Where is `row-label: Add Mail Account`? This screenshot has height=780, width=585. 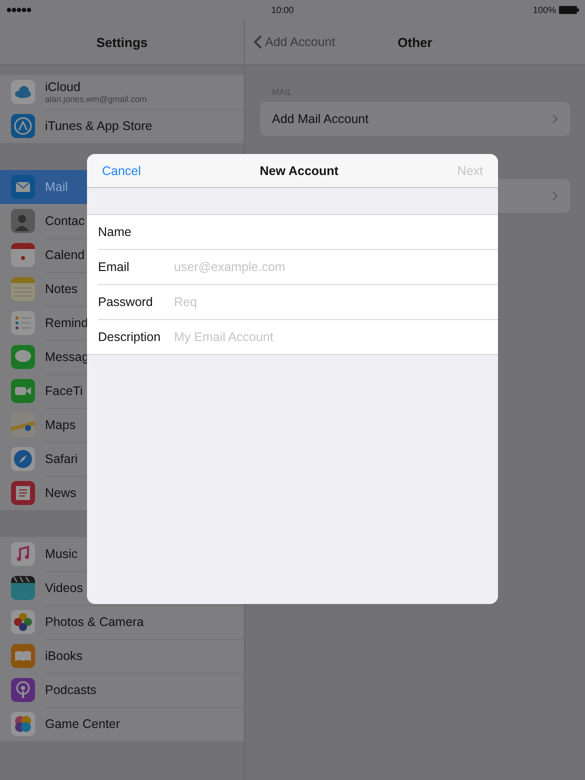
row-label: Add Mail Account is located at coordinates (321, 119).